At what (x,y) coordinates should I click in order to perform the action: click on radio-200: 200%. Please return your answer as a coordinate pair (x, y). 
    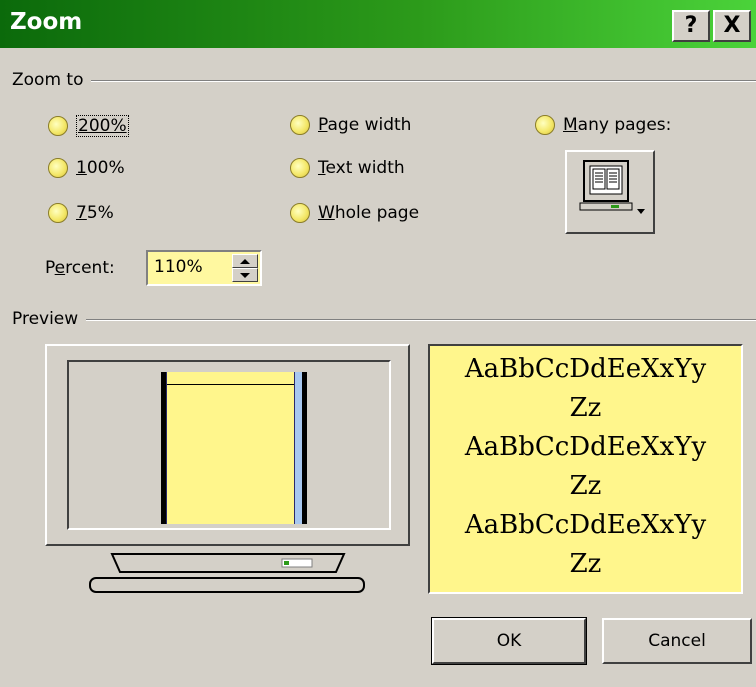
    Looking at the image, I should click on (88, 126).